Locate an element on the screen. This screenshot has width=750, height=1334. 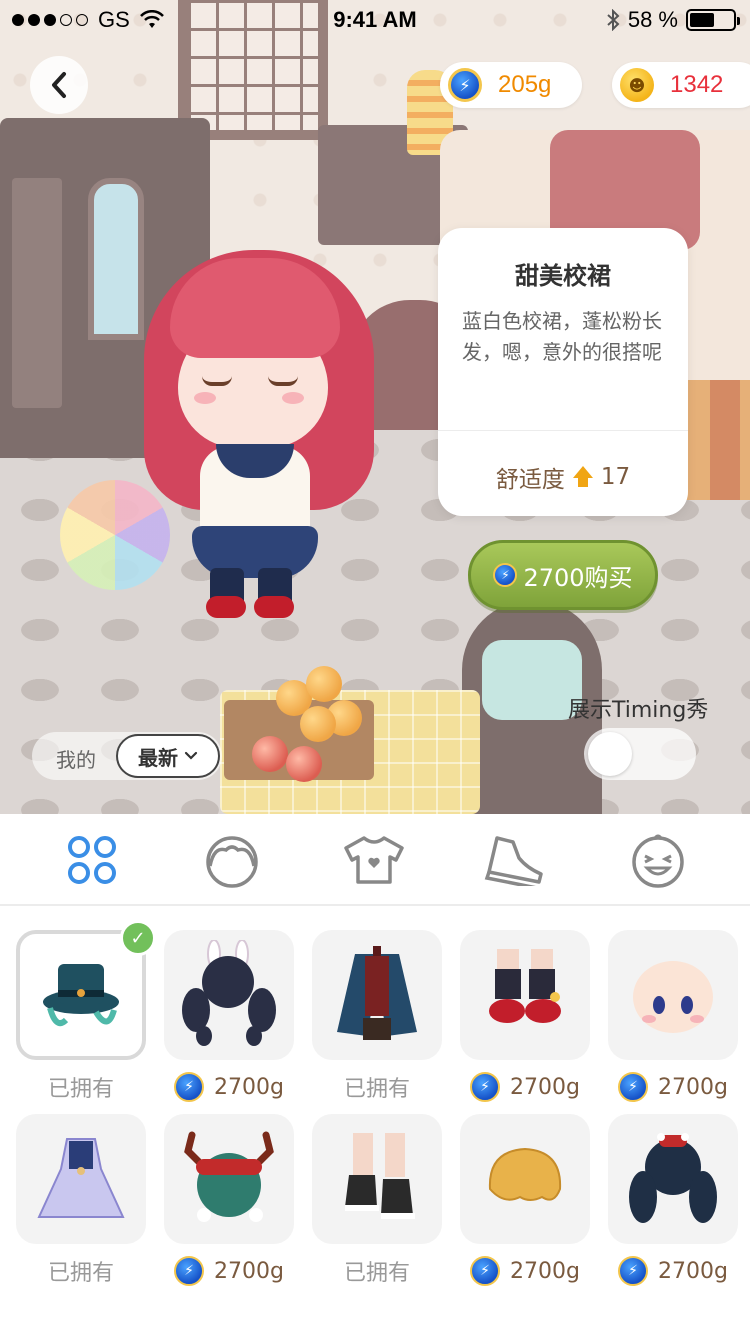
owned-check-icon: ✓ is located at coordinates (138, 938).